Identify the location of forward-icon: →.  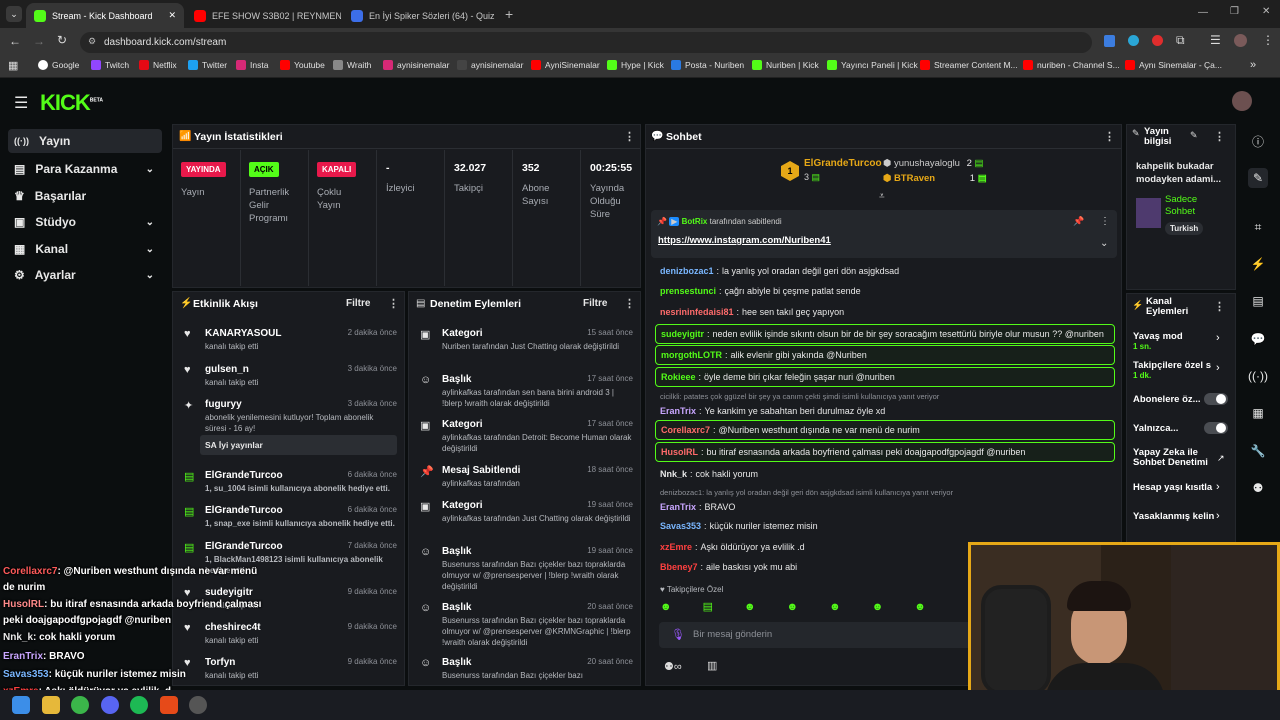
(39, 41).